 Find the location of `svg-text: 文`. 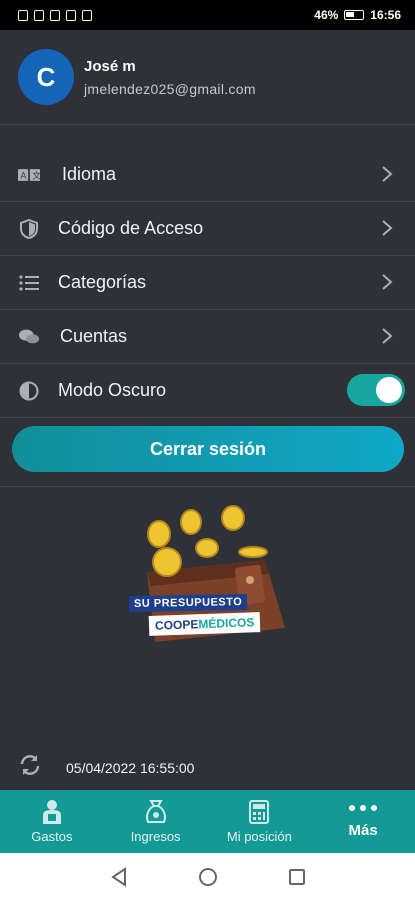

svg-text: 文 is located at coordinates (36, 175).